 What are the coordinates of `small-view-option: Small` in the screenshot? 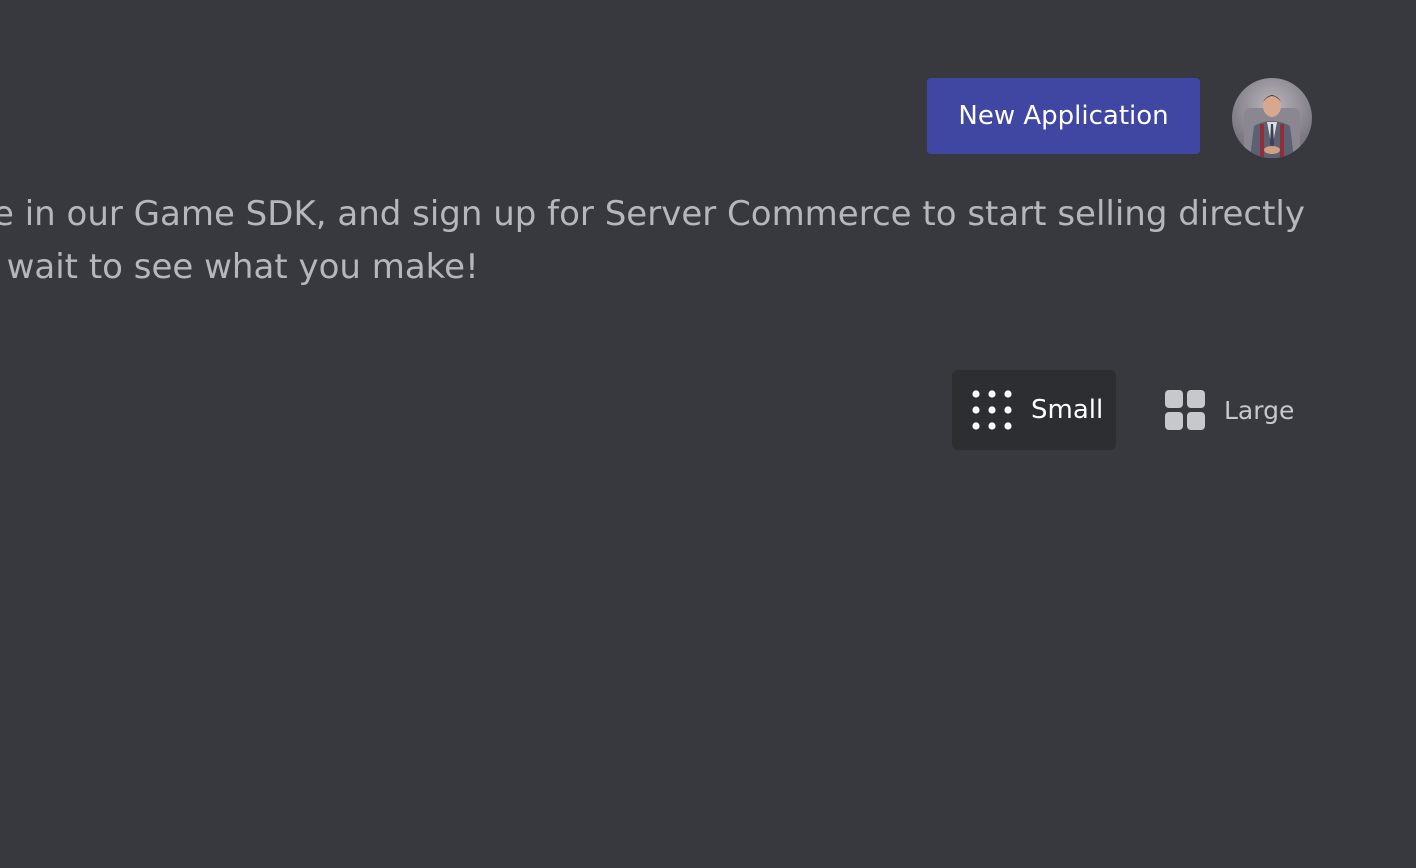 It's located at (1034, 410).